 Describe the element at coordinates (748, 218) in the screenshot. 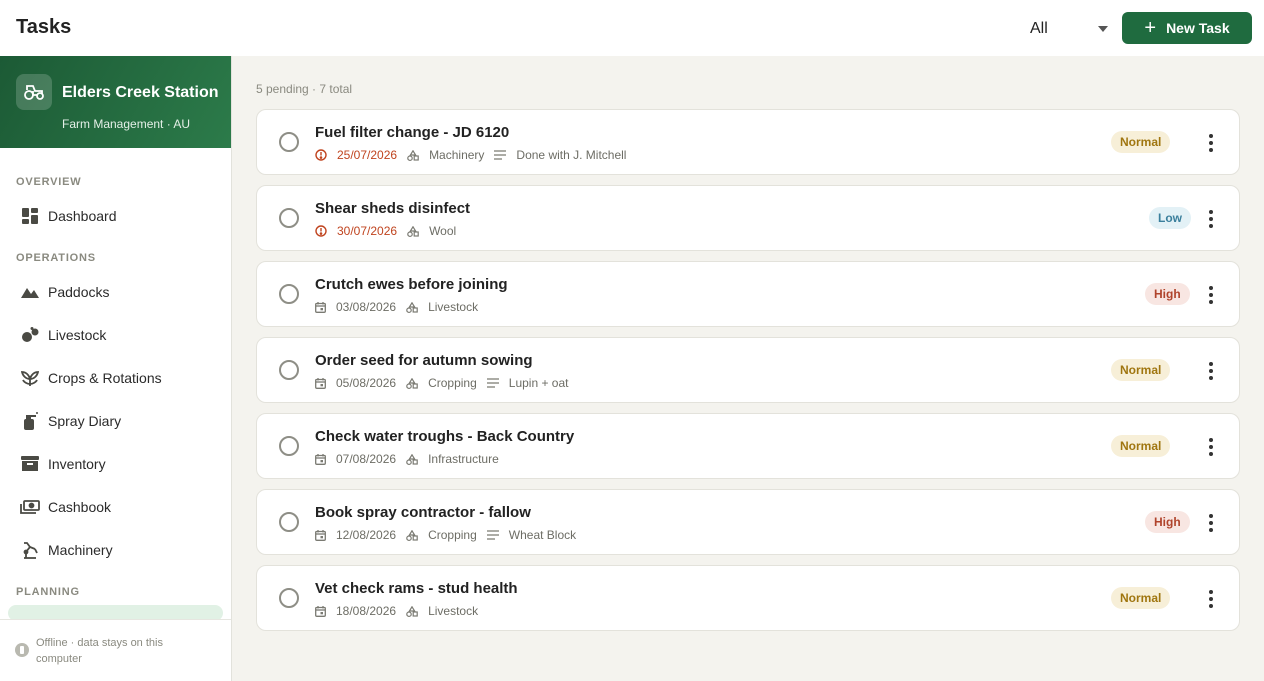

I see `task-row: Shear sheds disinfect 30/07/2026 Wool Low` at that location.